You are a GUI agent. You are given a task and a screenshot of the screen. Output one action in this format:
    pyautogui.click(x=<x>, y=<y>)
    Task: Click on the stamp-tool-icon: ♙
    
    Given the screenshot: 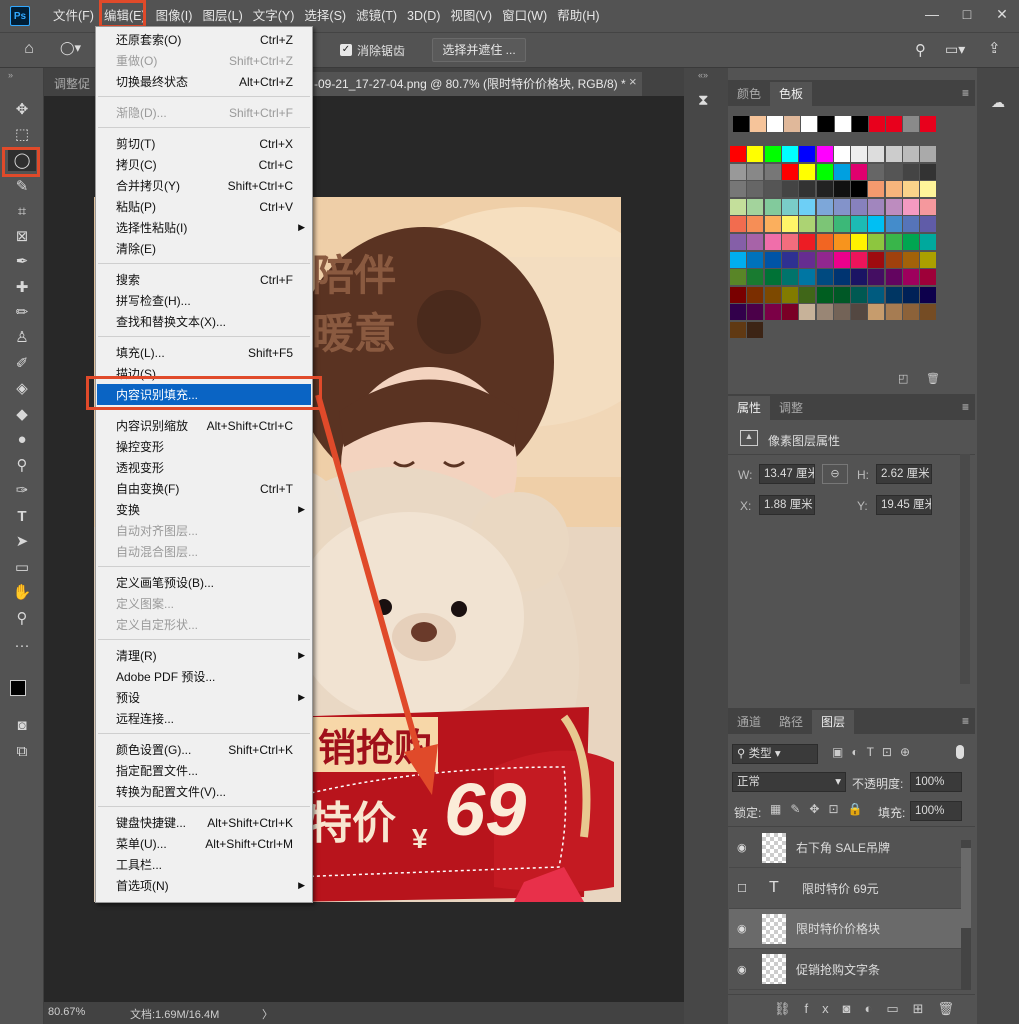 What is the action you would take?
    pyautogui.click(x=22, y=337)
    